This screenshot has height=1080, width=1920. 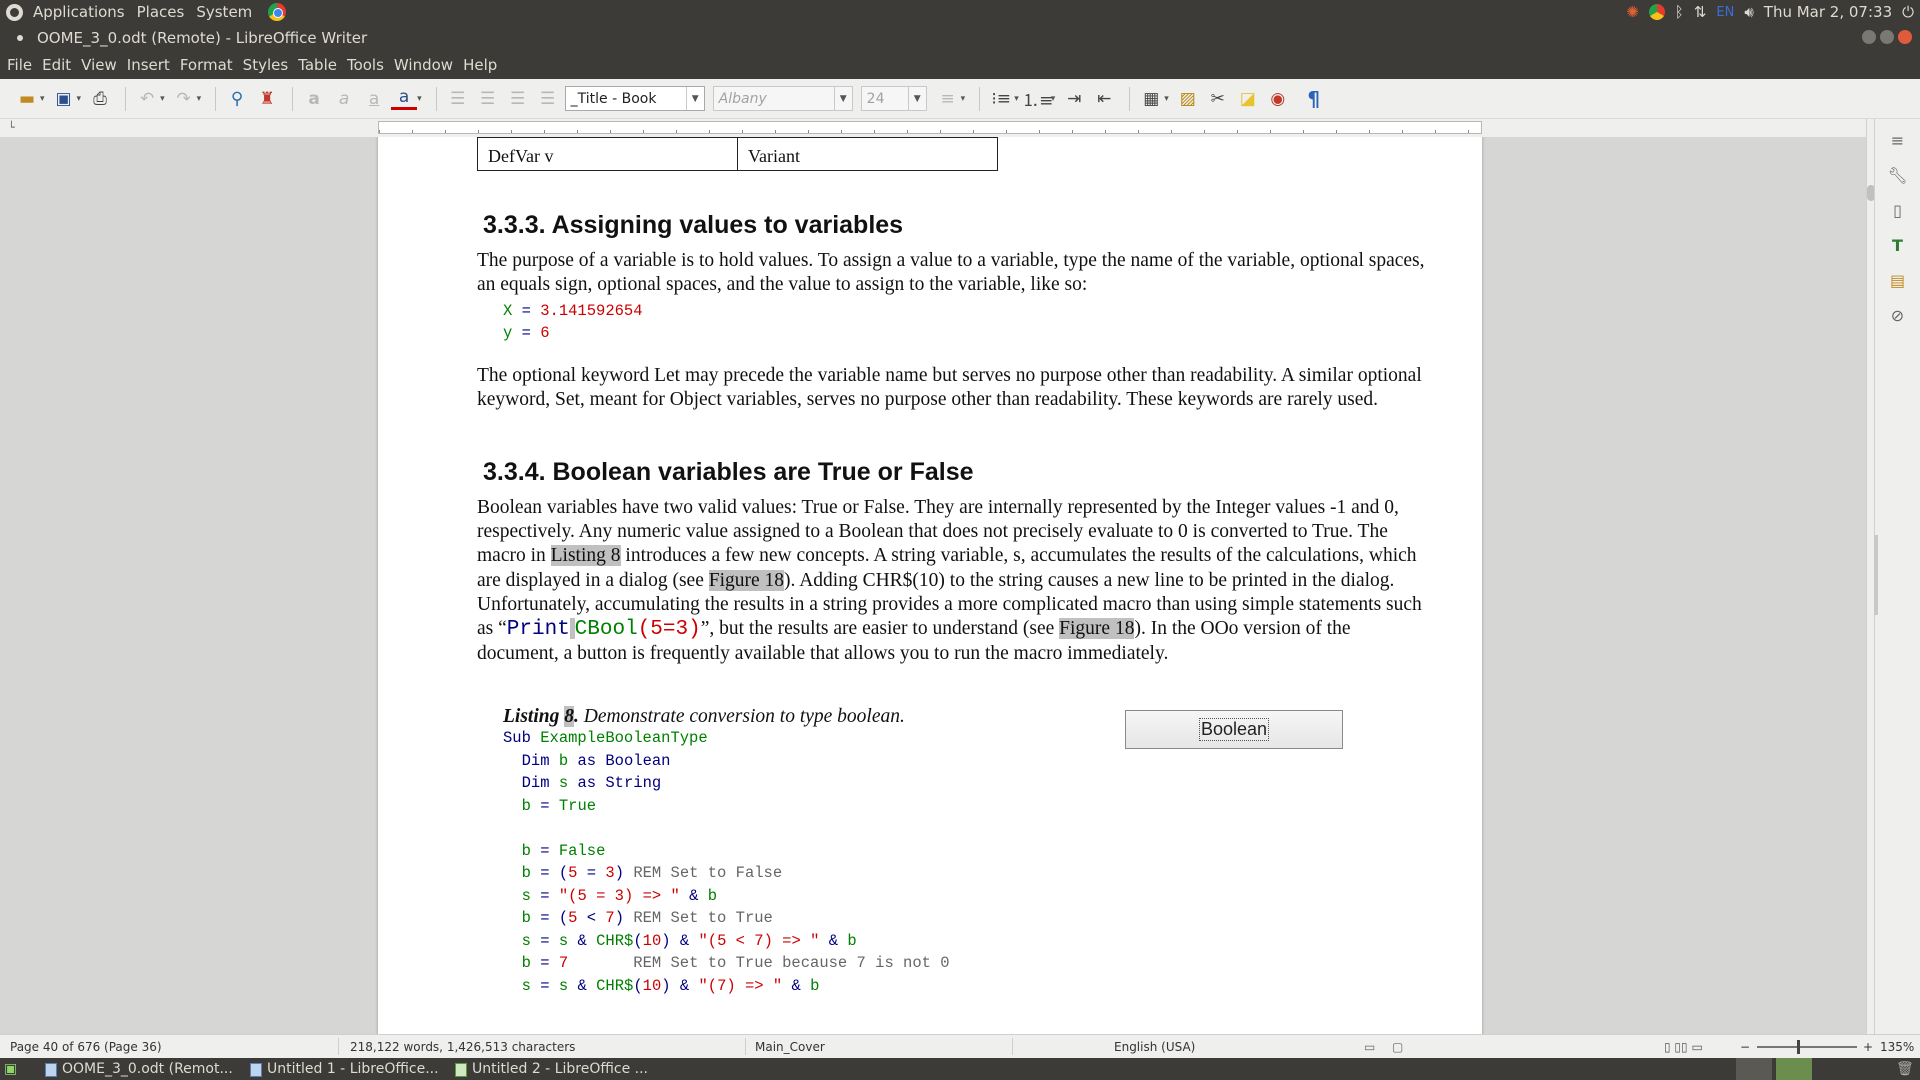 I want to click on print-icon: ⎙, so click(x=100, y=99).